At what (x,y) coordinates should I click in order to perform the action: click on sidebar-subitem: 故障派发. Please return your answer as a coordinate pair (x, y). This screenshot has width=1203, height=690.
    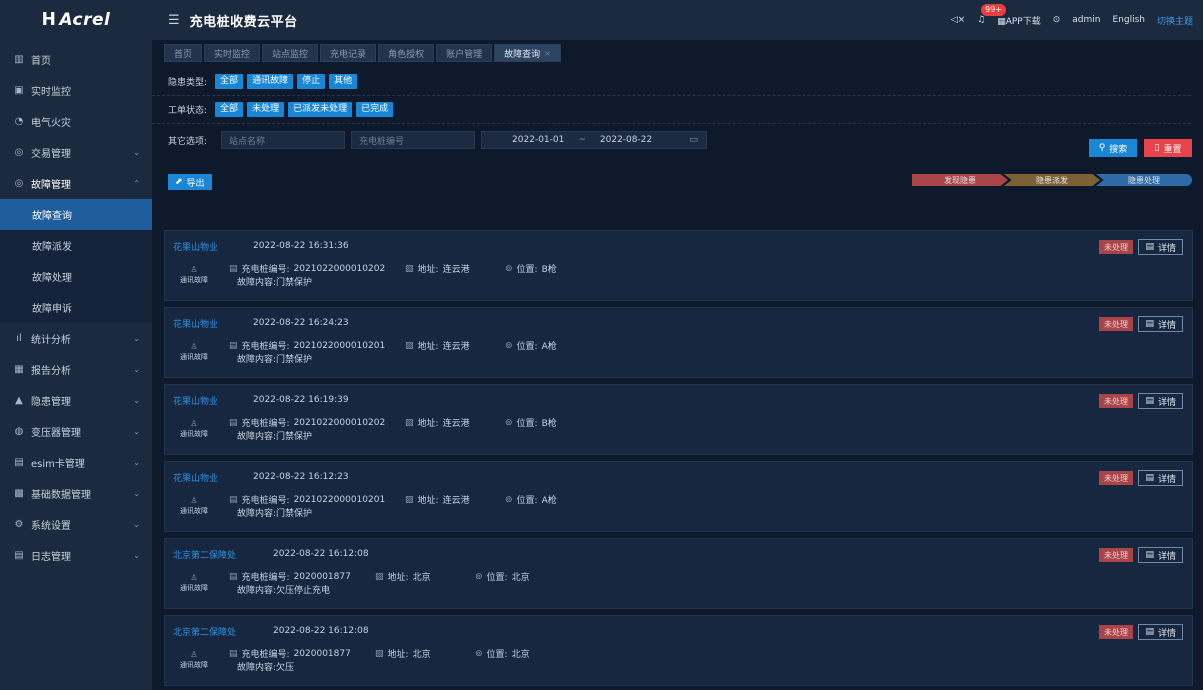
    Looking at the image, I should click on (76, 245).